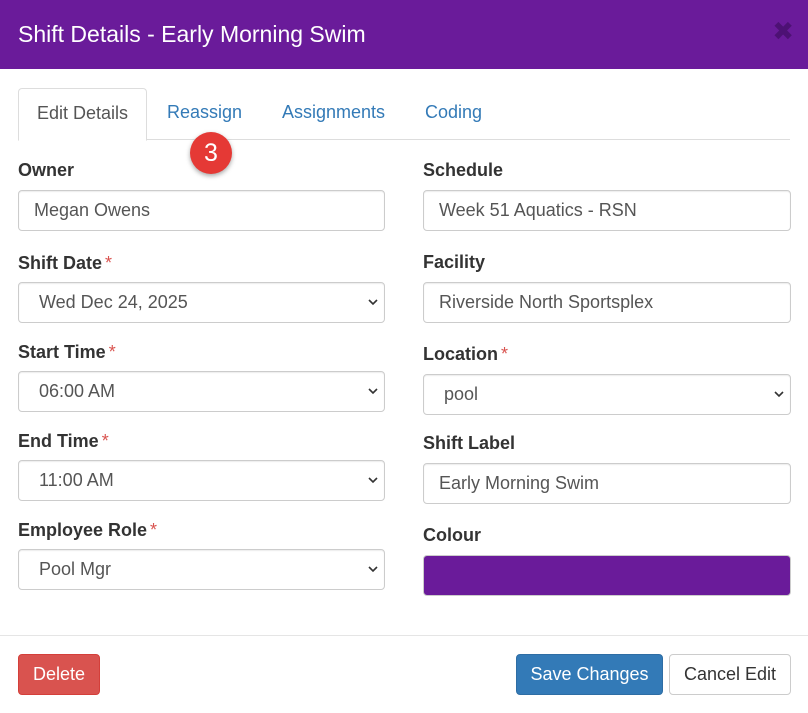  What do you see at coordinates (333, 114) in the screenshot?
I see `tab-assignments: Assignments` at bounding box center [333, 114].